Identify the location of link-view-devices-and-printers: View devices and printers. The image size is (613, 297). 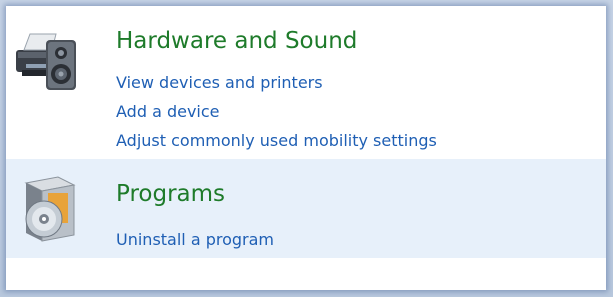
(276, 82).